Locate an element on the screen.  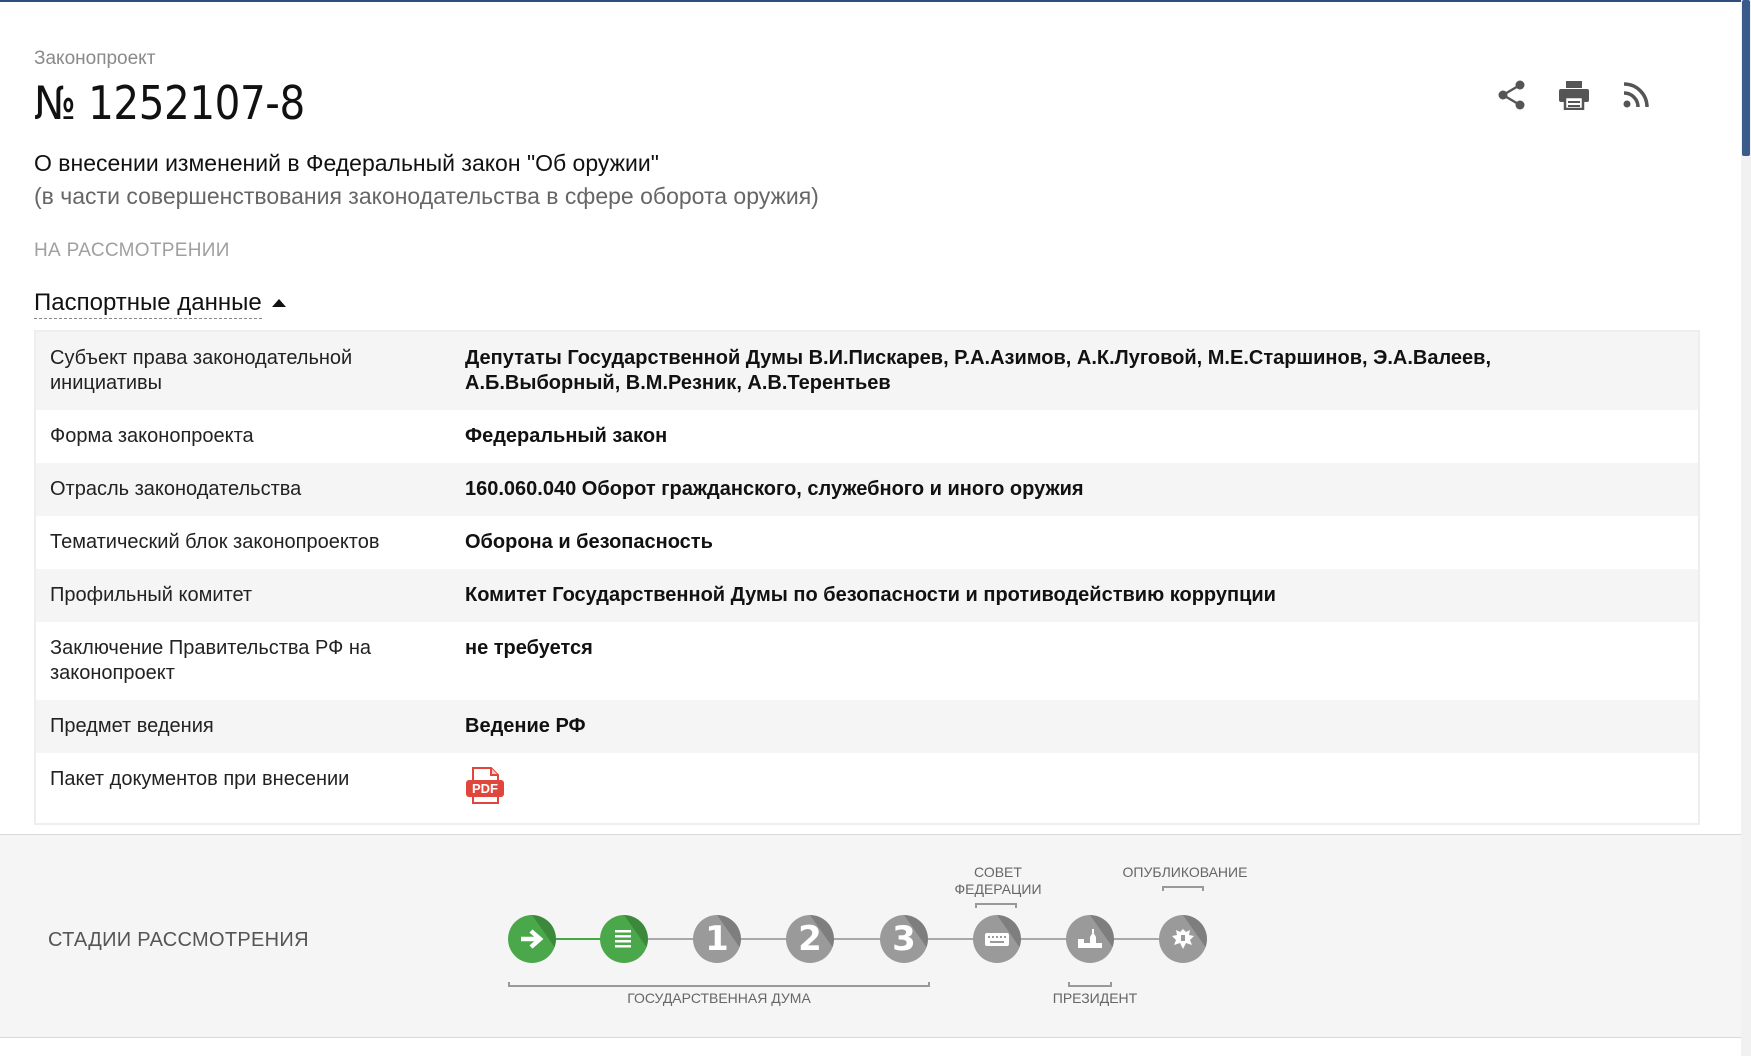
emblem-icon is located at coordinates (1183, 939).